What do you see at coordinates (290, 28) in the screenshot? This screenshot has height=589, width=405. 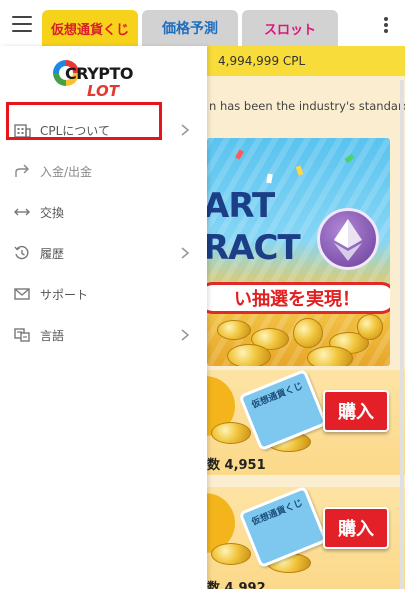 I see `tab-slot: スロット` at bounding box center [290, 28].